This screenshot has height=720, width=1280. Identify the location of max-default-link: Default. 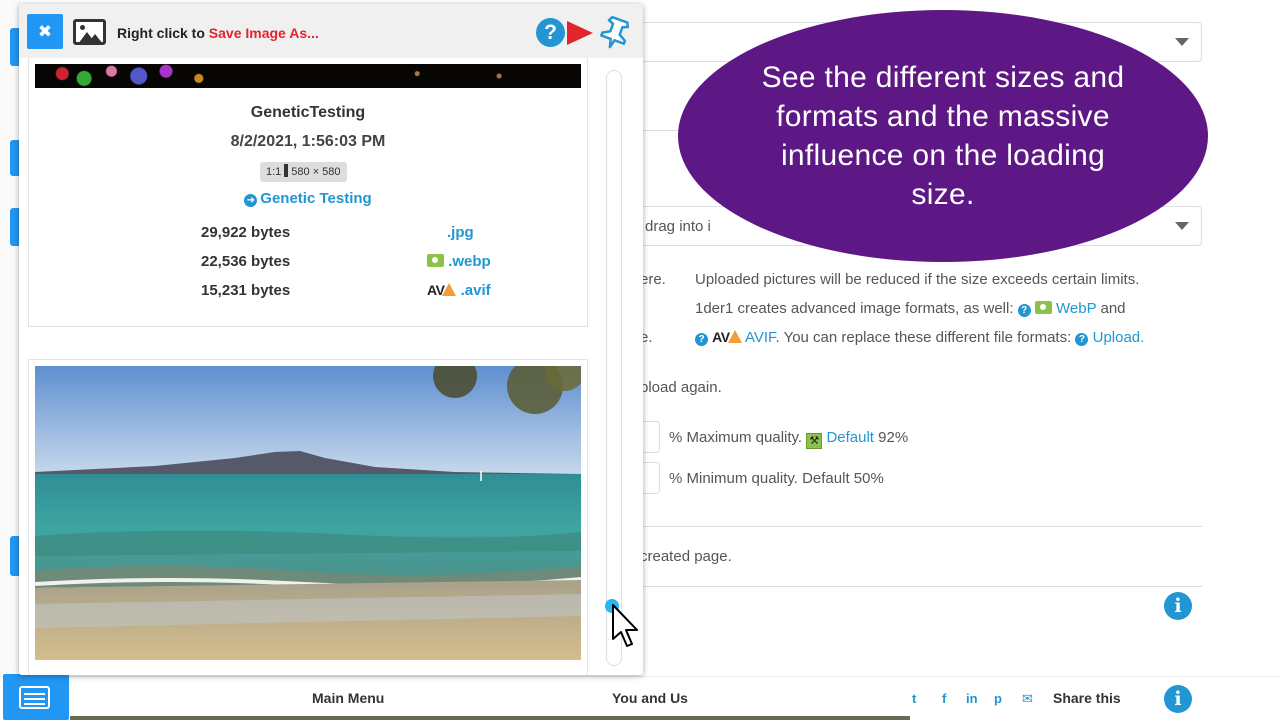
(850, 437).